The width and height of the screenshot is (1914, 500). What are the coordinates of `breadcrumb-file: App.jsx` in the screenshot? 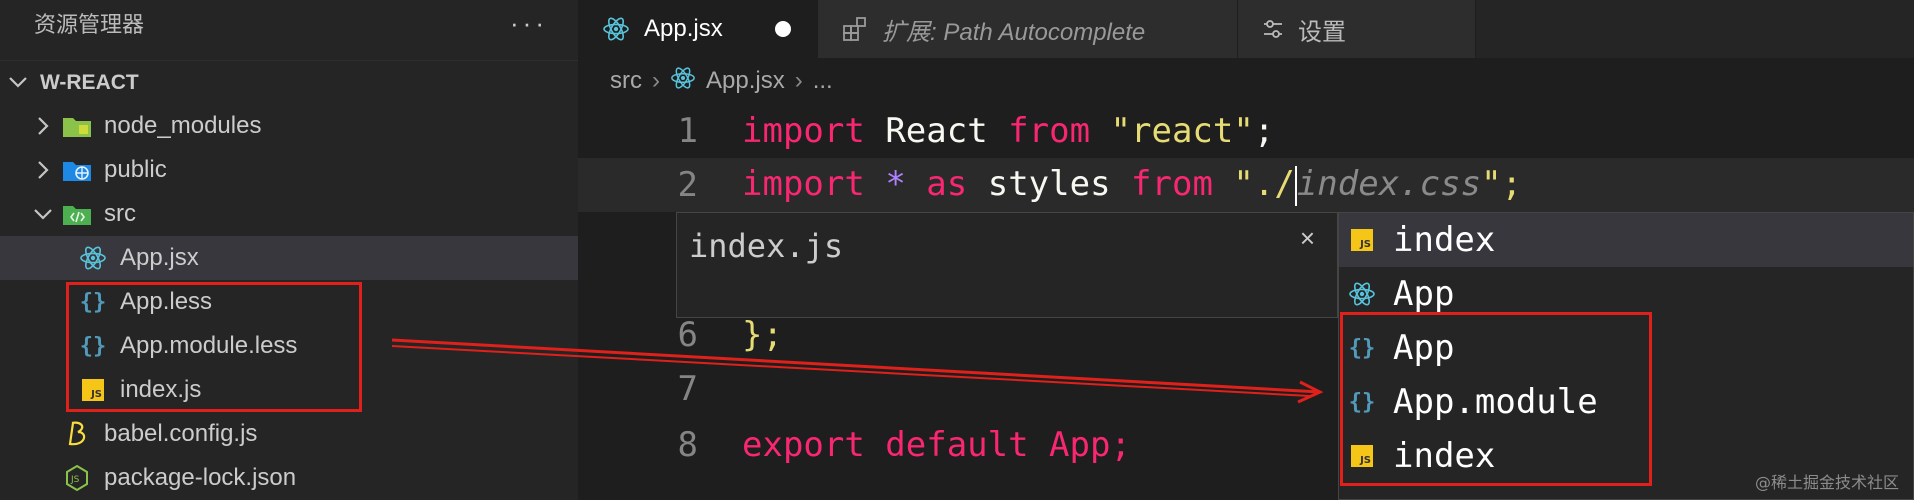 It's located at (745, 81).